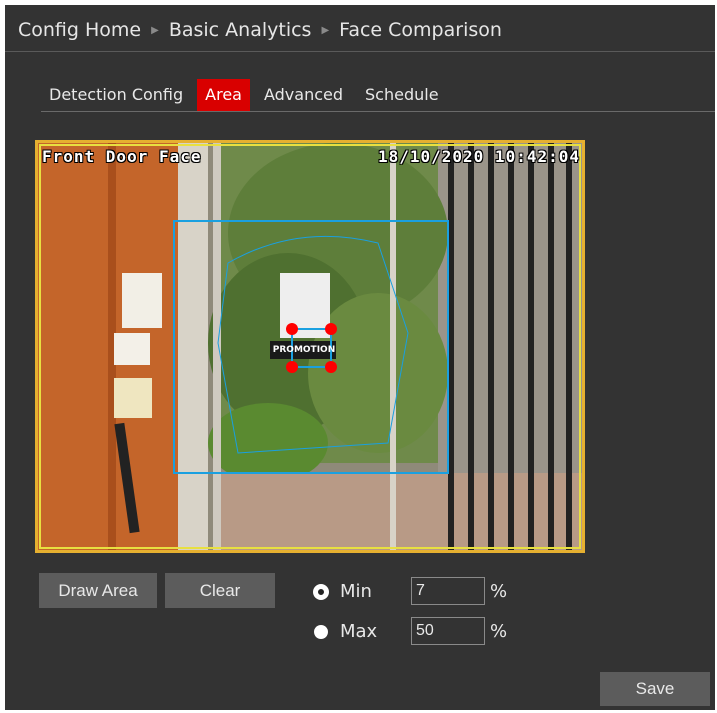 The height and width of the screenshot is (713, 717). What do you see at coordinates (220, 590) in the screenshot?
I see `clear-button: Clear` at bounding box center [220, 590].